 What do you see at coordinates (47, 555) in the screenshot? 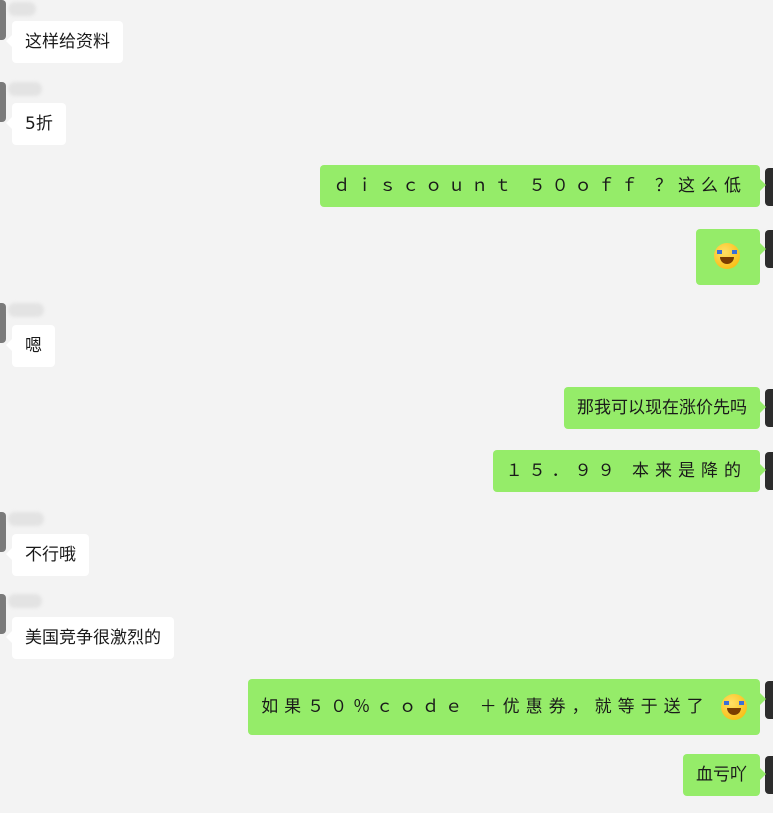
I see `message-bubble: 不行哦` at bounding box center [47, 555].